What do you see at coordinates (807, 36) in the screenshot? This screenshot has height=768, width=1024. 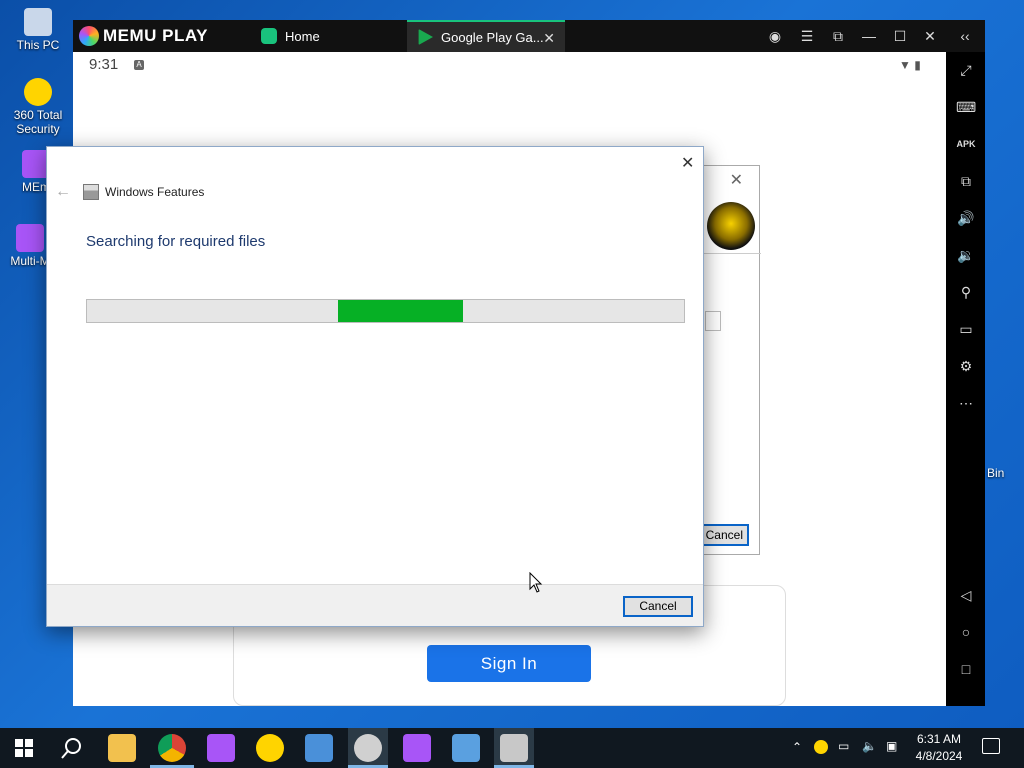 I see `menu-icon: ☰` at bounding box center [807, 36].